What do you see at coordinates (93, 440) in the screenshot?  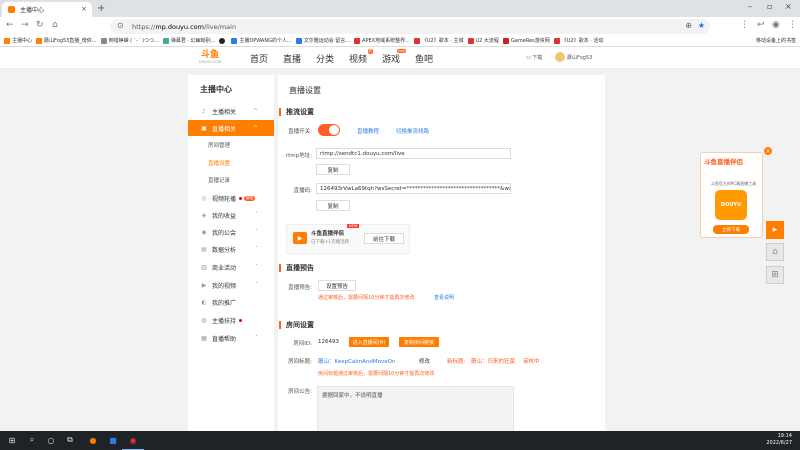 I see `firefox-icon: ●` at bounding box center [93, 440].